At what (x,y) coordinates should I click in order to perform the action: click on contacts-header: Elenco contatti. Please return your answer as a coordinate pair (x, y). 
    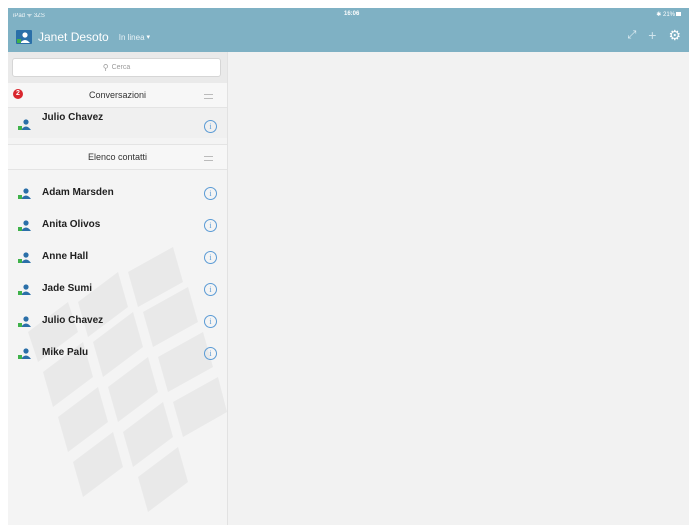
    Looking at the image, I should click on (117, 157).